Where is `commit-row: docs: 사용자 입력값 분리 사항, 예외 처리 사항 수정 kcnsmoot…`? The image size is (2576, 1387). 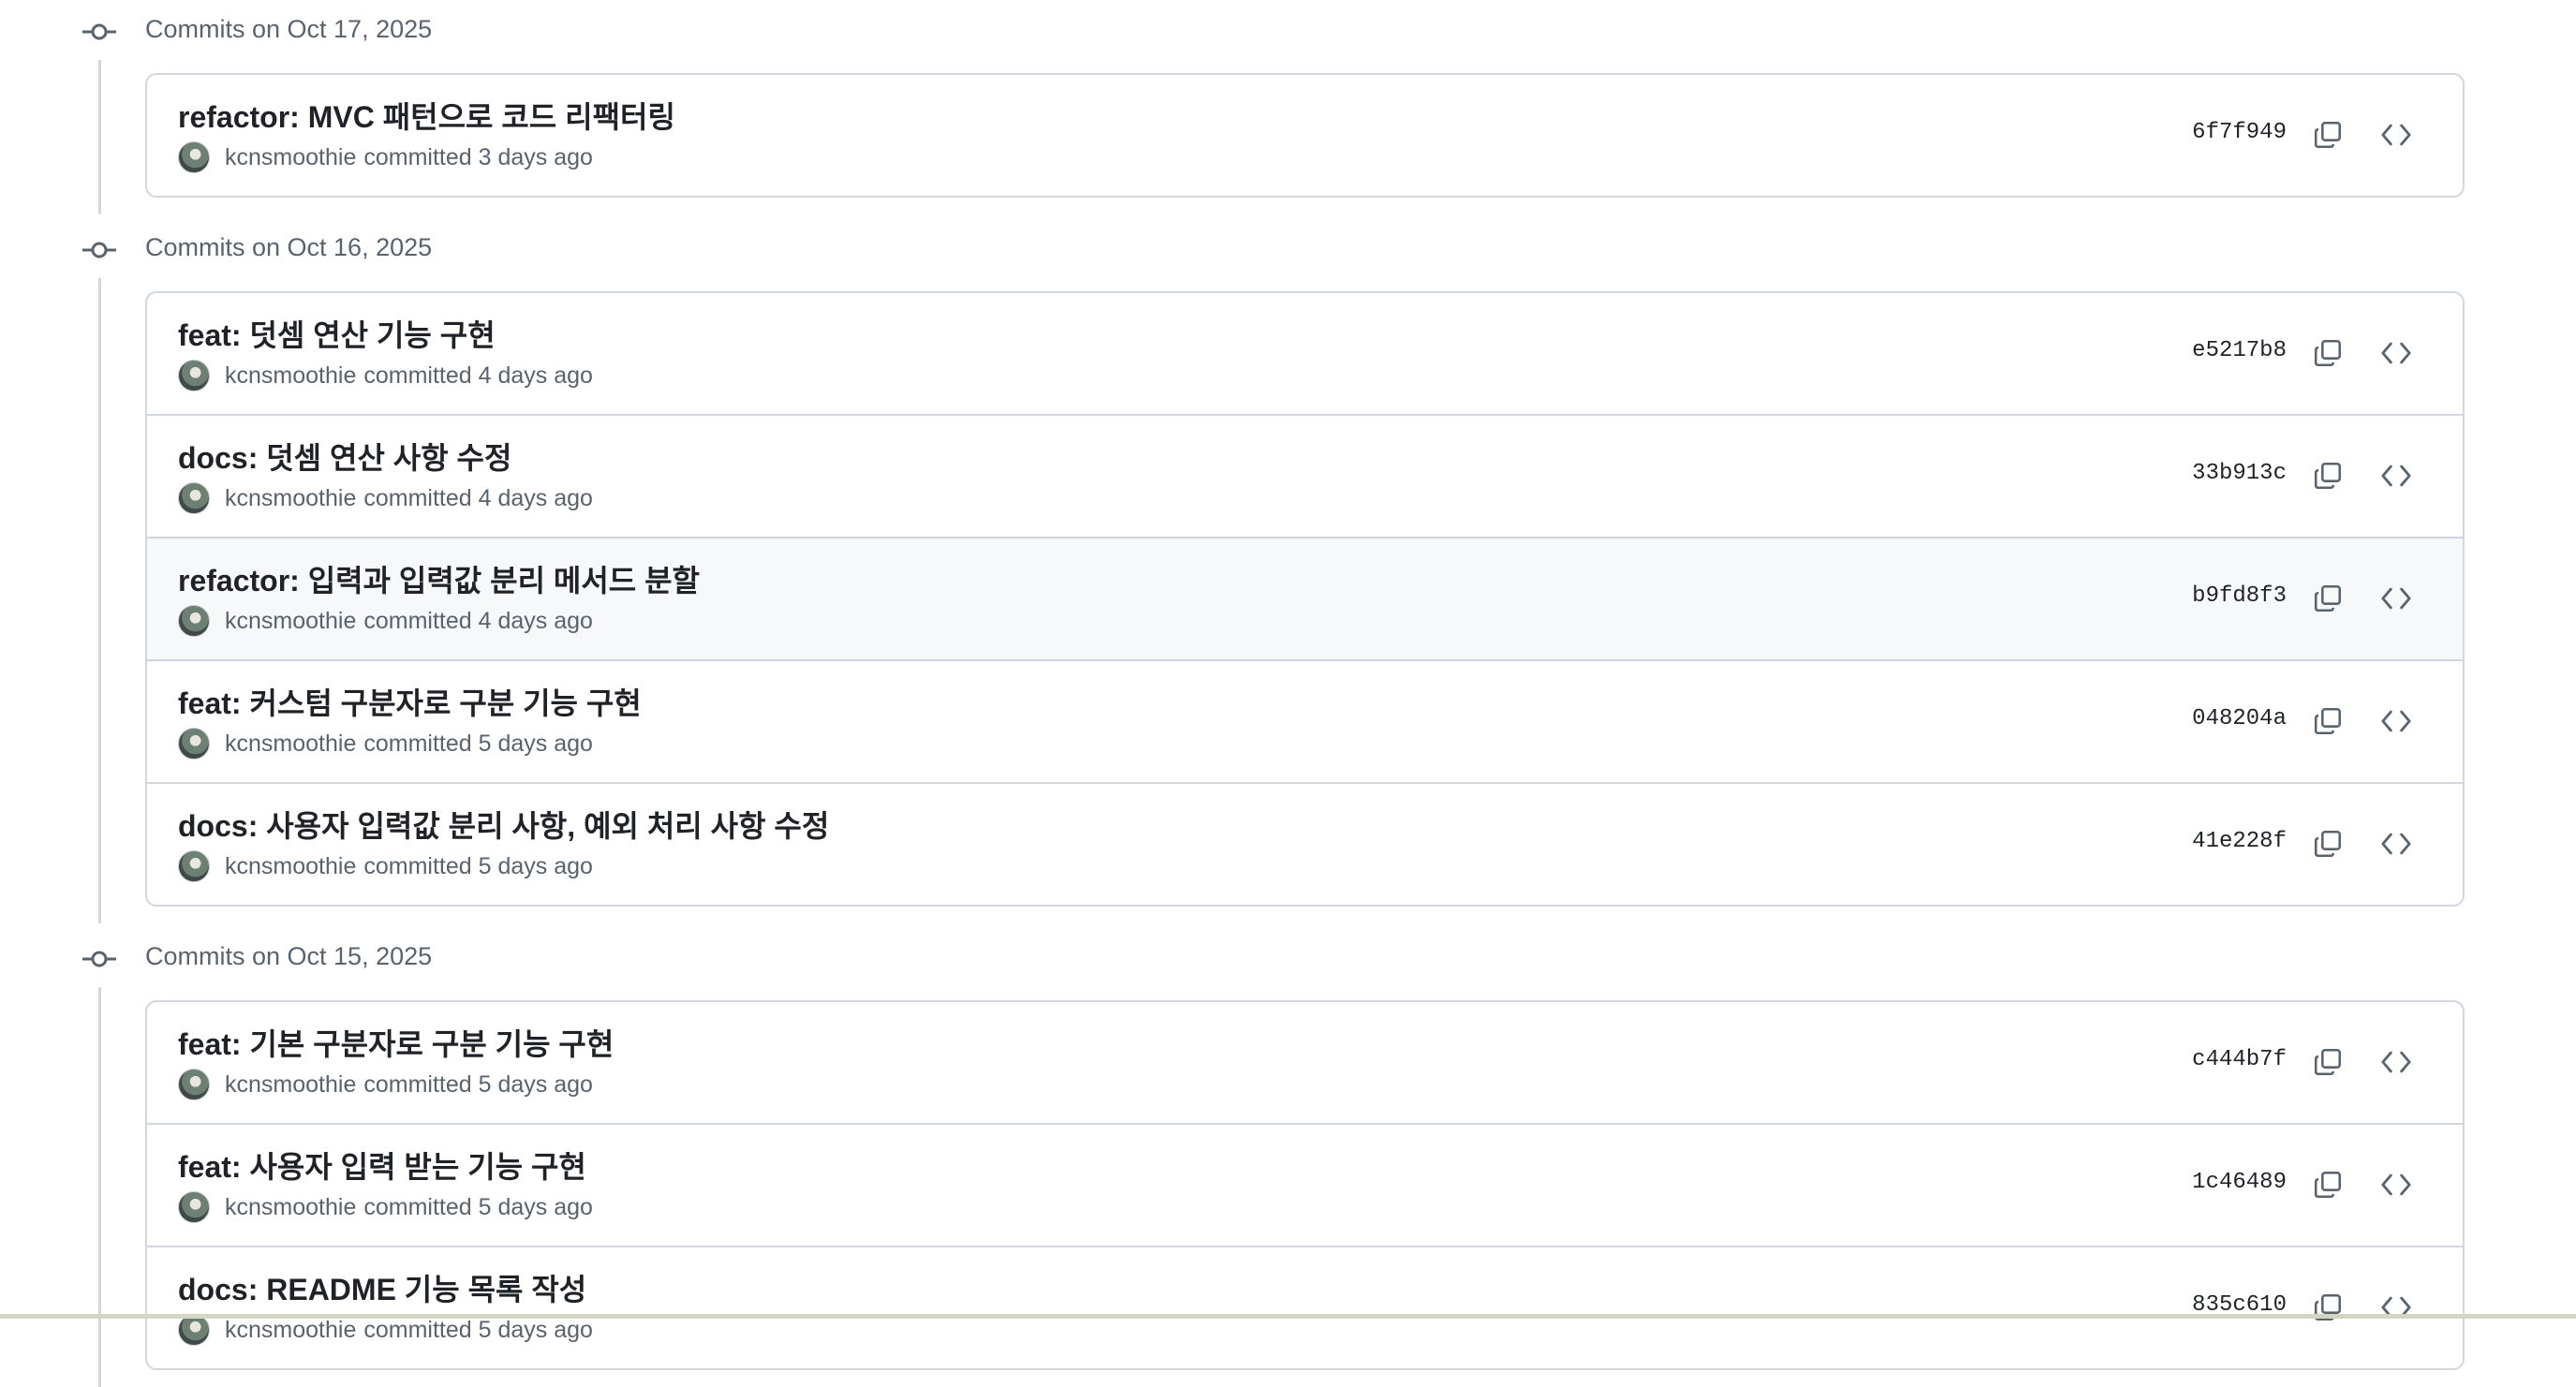 commit-row: docs: 사용자 입력값 분리 사항, 예외 처리 사항 수정 kcnsmoot… is located at coordinates (1305, 844).